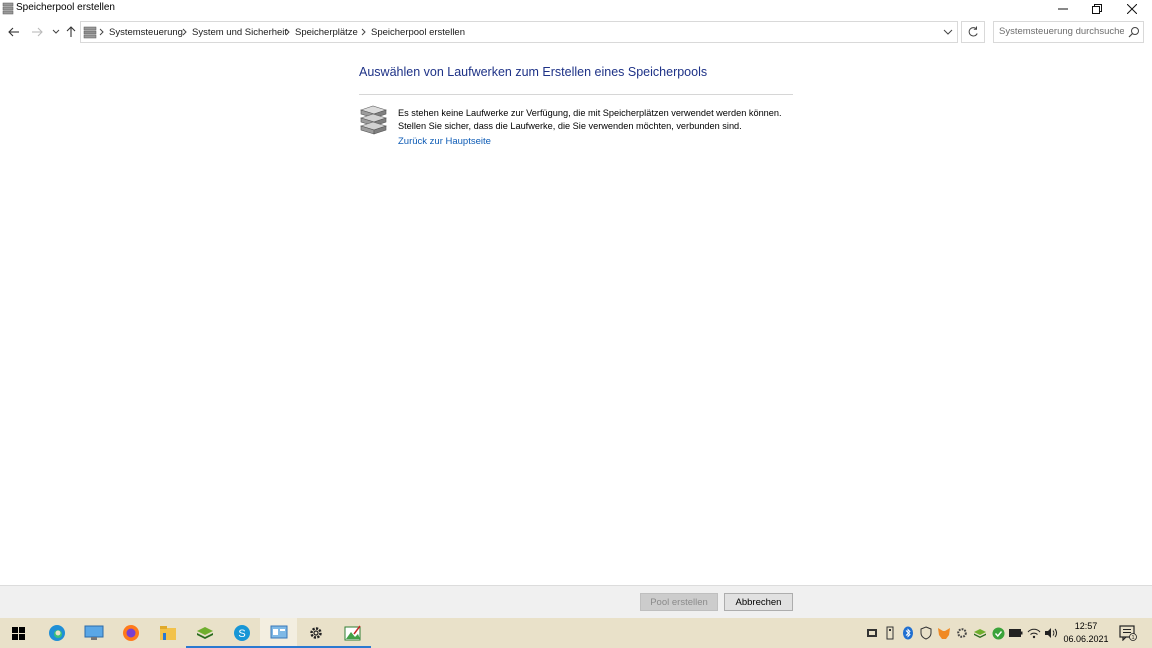 The height and width of the screenshot is (648, 1152). What do you see at coordinates (1061, 31) in the screenshot?
I see `search-input` at bounding box center [1061, 31].